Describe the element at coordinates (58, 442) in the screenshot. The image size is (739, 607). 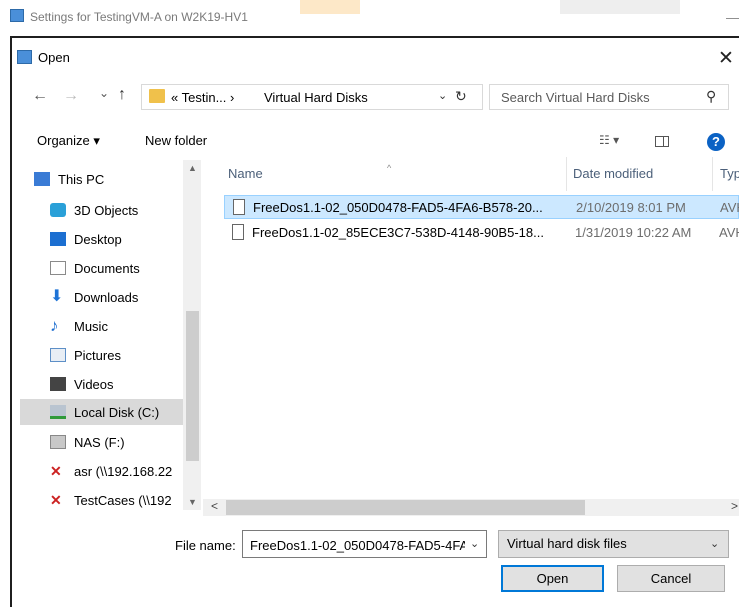
I see `network-drive-icon` at that location.